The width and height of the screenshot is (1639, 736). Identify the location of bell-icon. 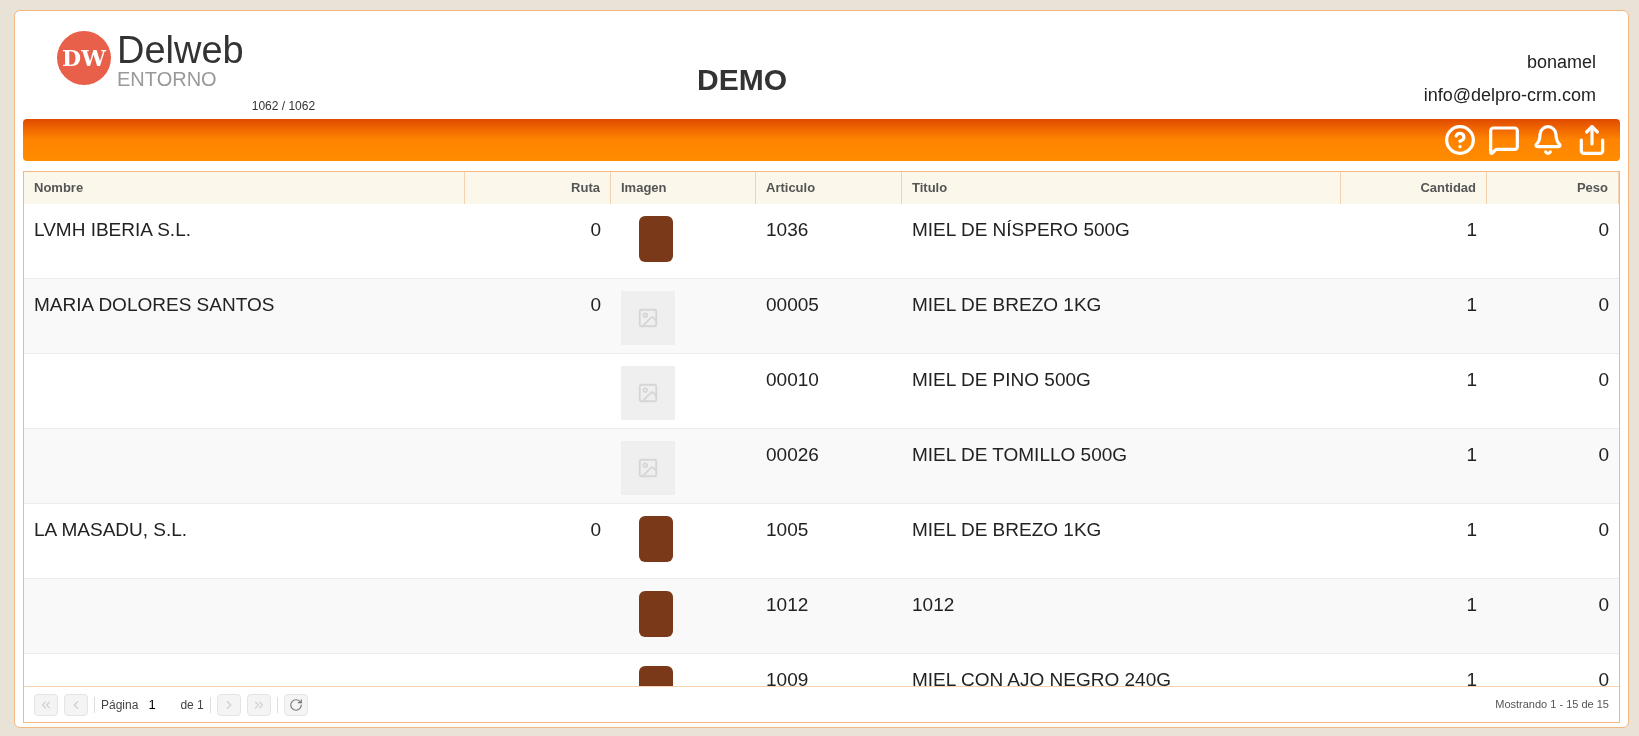
(1548, 140).